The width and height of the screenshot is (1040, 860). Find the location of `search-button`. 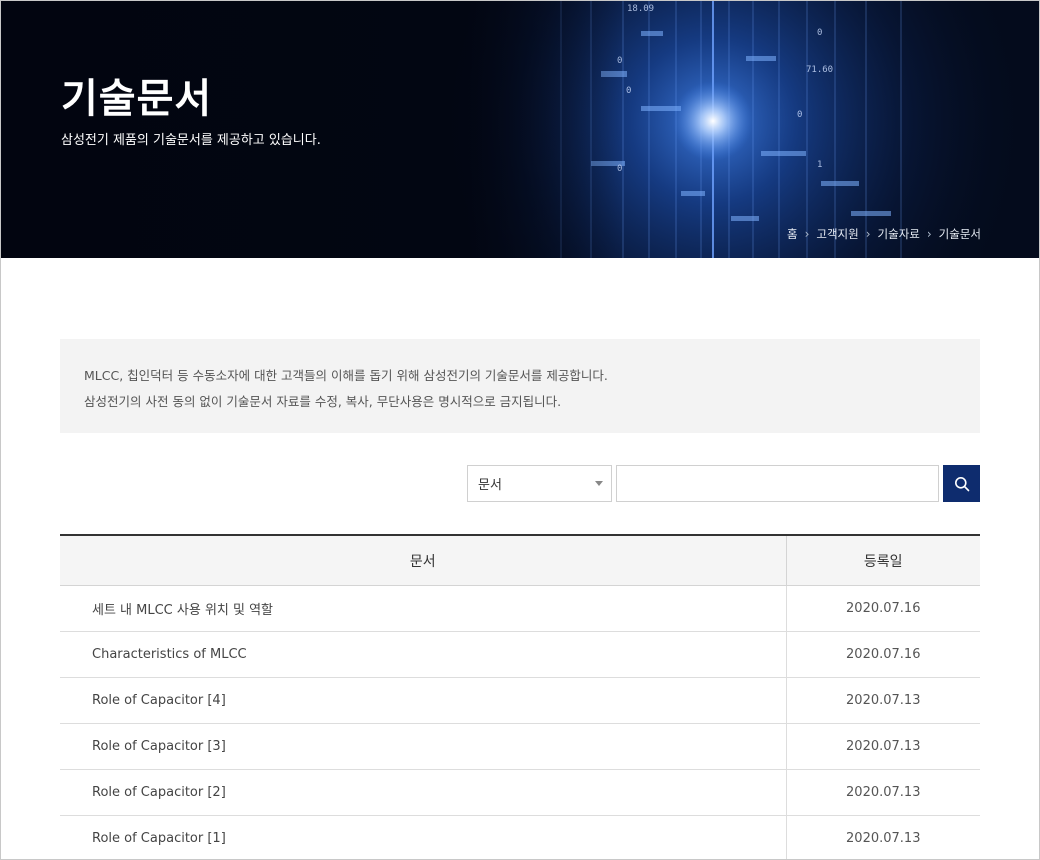

search-button is located at coordinates (961, 483).